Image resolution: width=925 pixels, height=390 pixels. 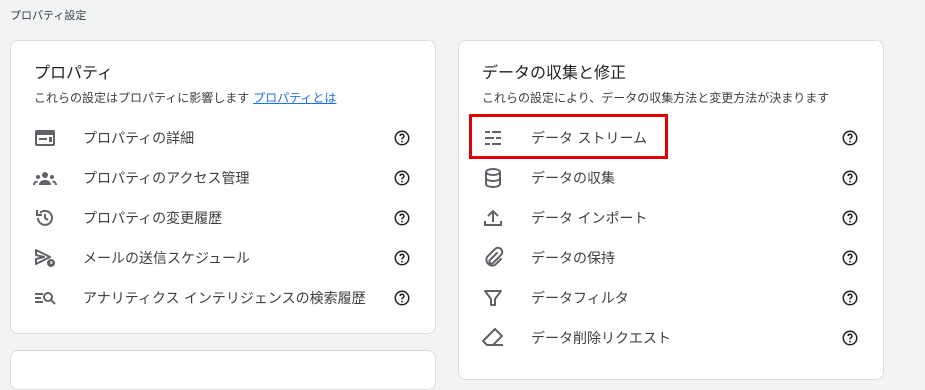 What do you see at coordinates (223, 370) in the screenshot?
I see `secondary-card` at bounding box center [223, 370].